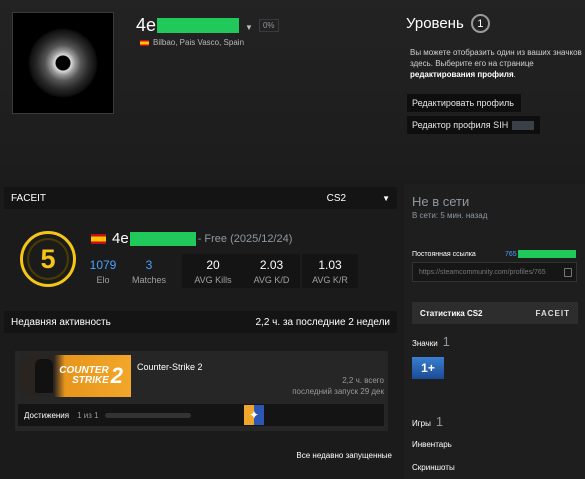 The height and width of the screenshot is (479, 585). I want to click on game-name-link: Counter-Strike 2, so click(170, 367).